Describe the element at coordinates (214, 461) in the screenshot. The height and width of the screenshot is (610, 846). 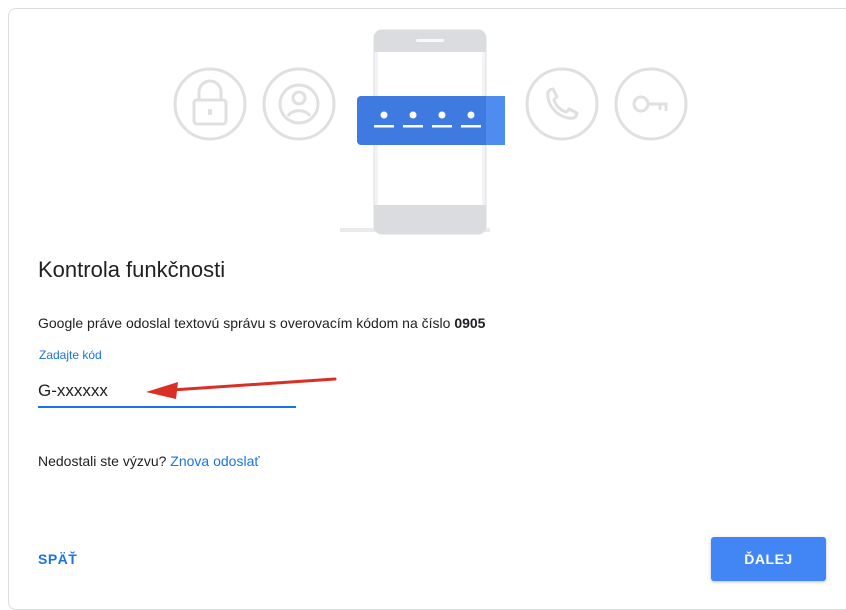
I see `resend-link: Znova odoslať` at that location.